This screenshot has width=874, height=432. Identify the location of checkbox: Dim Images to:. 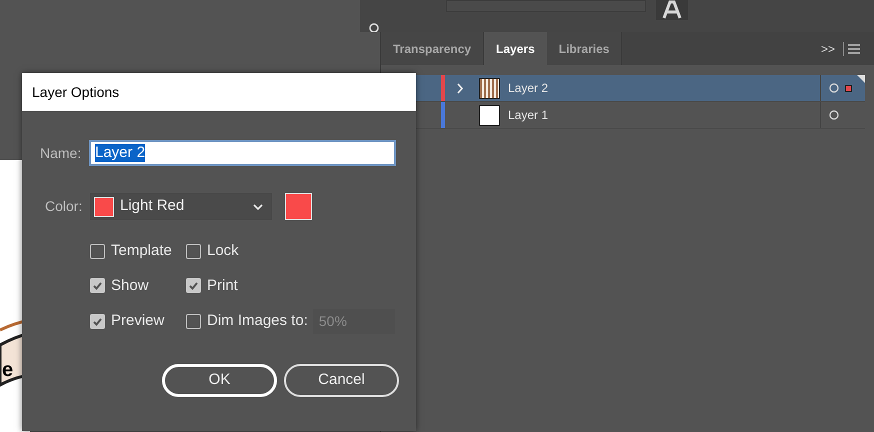
(247, 321).